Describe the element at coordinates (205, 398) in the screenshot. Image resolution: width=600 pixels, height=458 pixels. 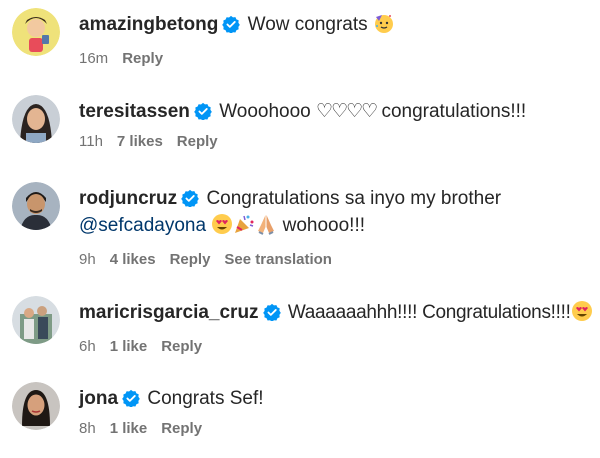
I see `comment-text: Congrats Sef!` at that location.